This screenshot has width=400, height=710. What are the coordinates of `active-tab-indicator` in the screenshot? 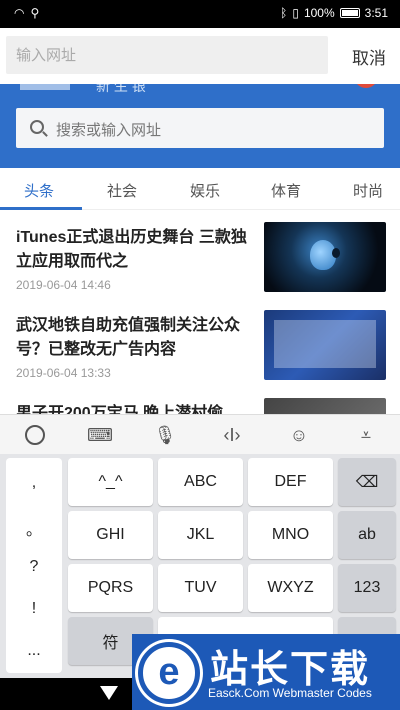 It's located at (41, 208).